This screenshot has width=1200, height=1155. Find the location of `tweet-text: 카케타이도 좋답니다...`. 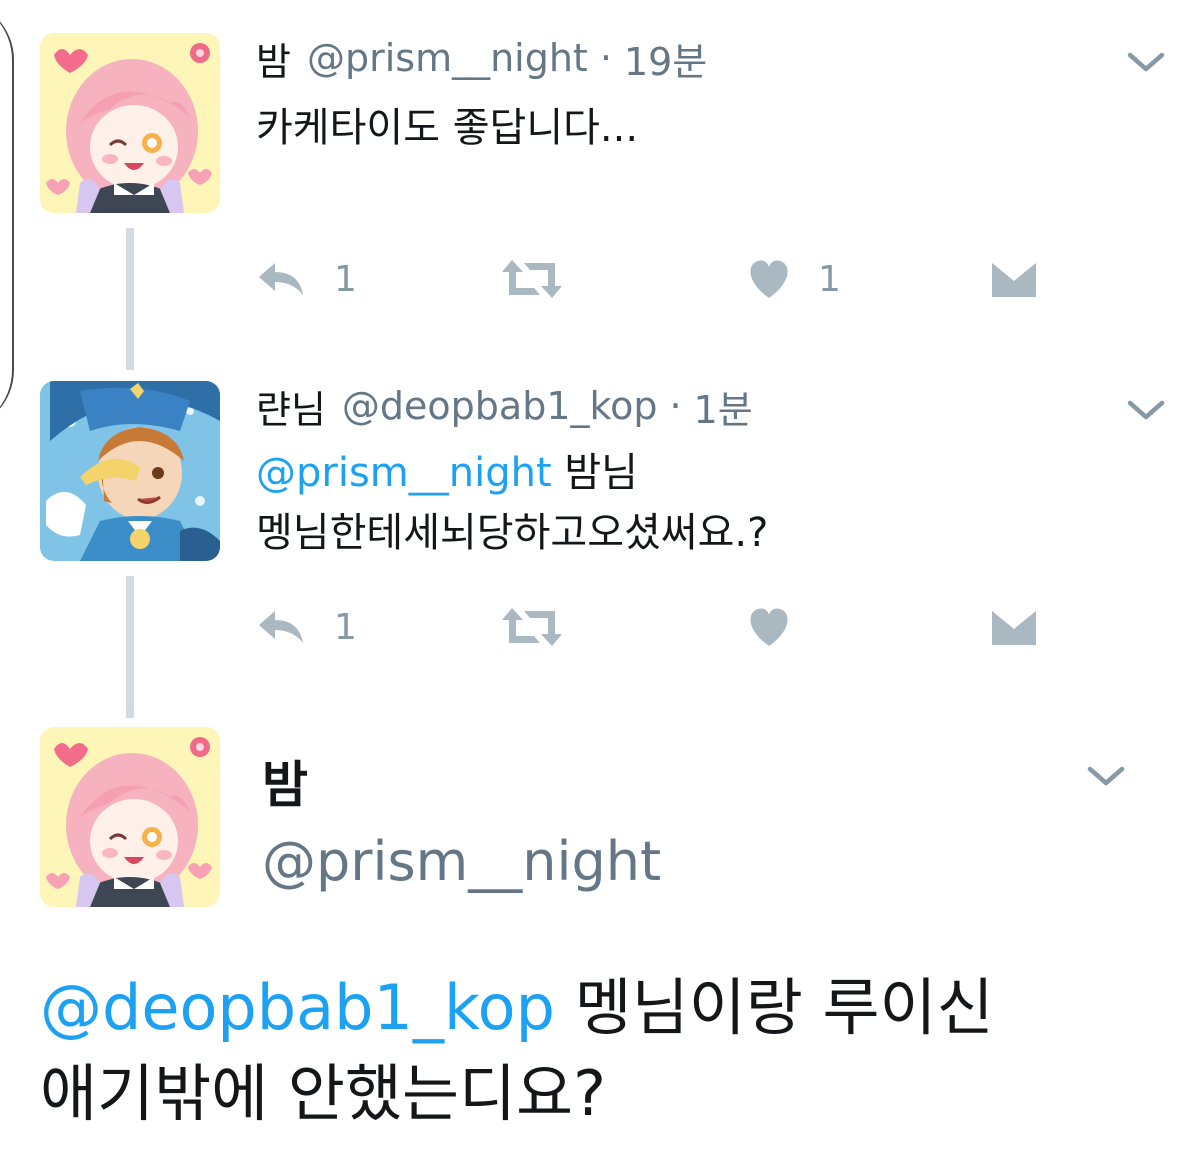

tweet-text: 카케타이도 좋답니다... is located at coordinates (447, 128).